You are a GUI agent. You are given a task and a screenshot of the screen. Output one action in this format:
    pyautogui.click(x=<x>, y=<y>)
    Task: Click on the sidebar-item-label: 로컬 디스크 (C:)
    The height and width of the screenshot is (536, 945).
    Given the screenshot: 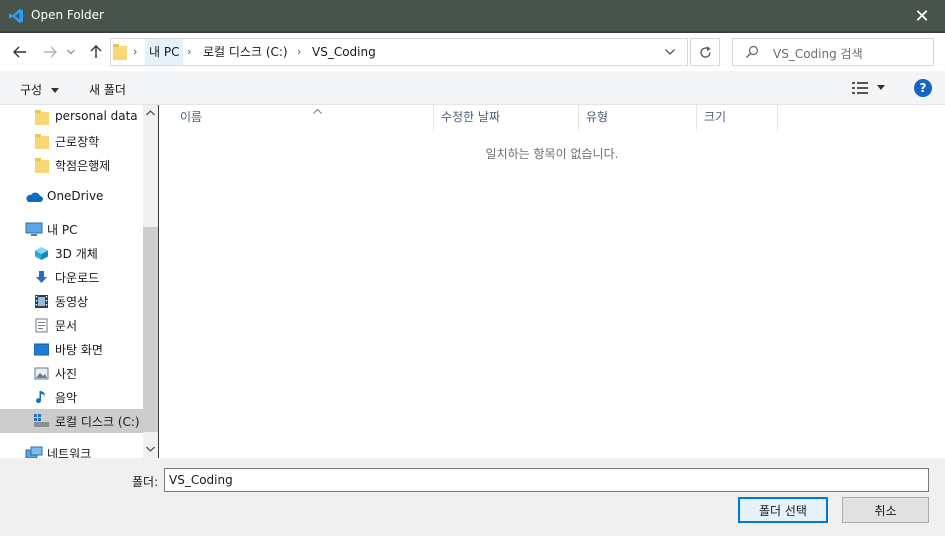 What is the action you would take?
    pyautogui.click(x=97, y=422)
    